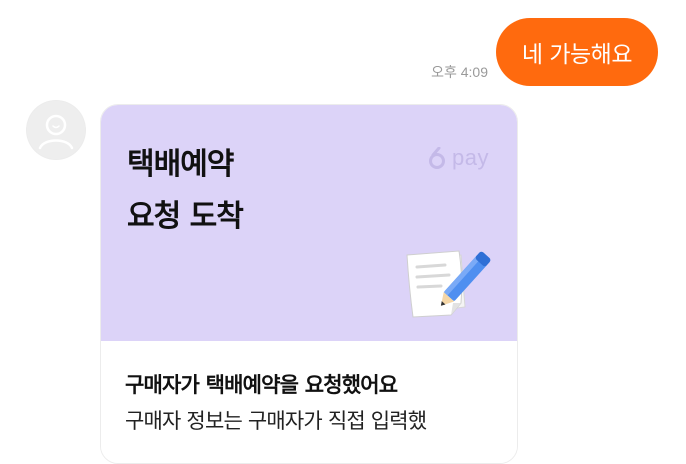 This screenshot has height=464, width=686. I want to click on card-title: 택배예약 요청 도착, so click(185, 191).